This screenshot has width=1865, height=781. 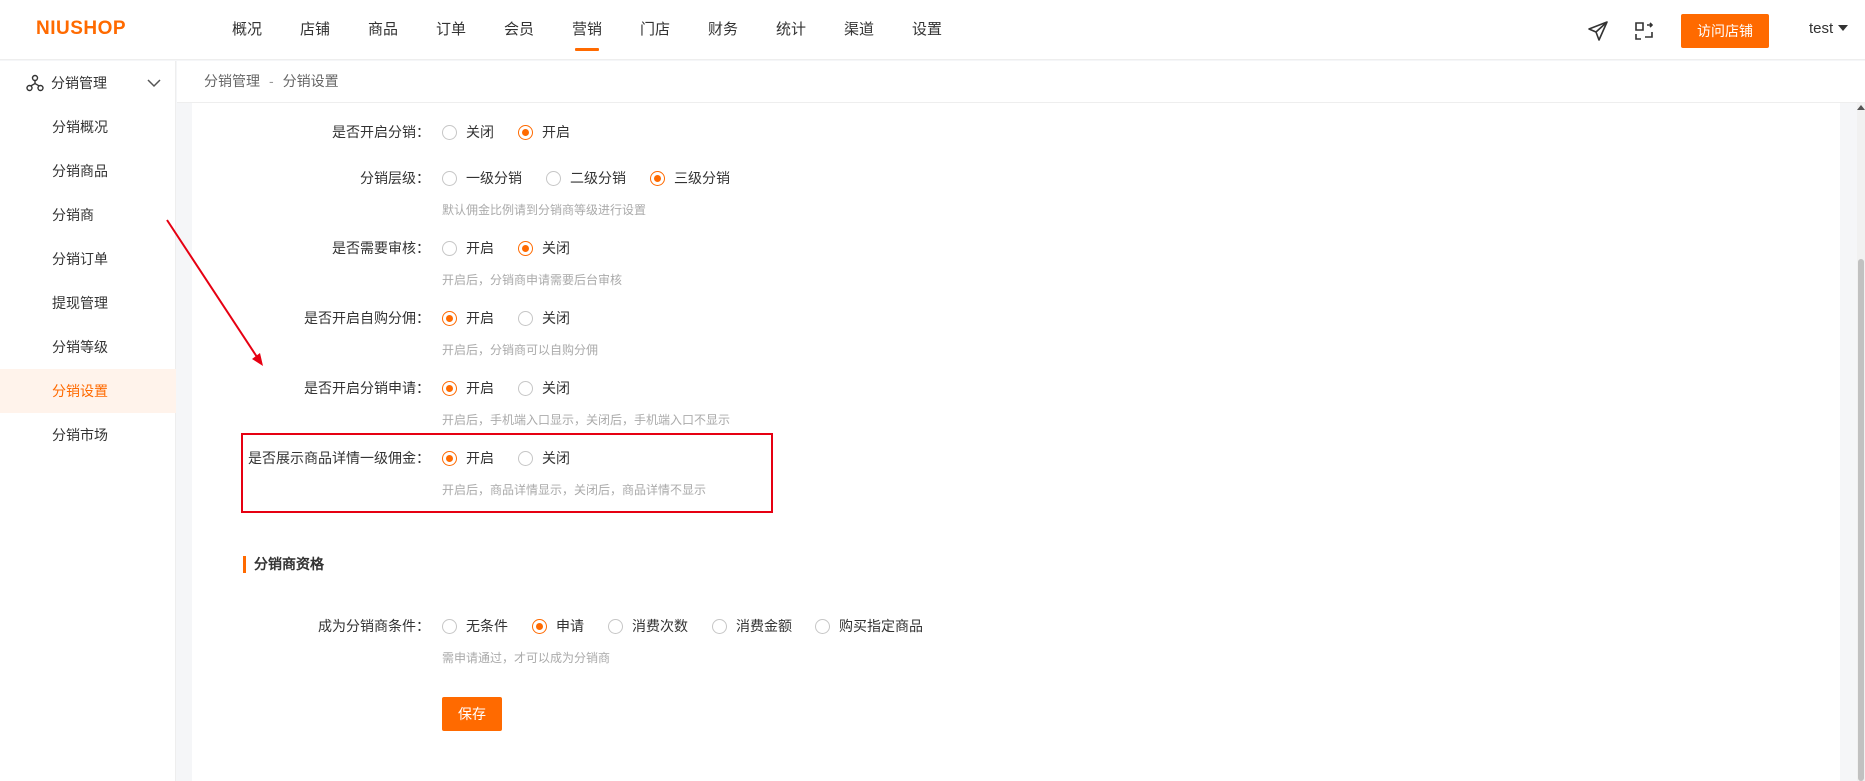 What do you see at coordinates (526, 658) in the screenshot?
I see `condition-hint: 需申请通过，才可以成为分销商` at bounding box center [526, 658].